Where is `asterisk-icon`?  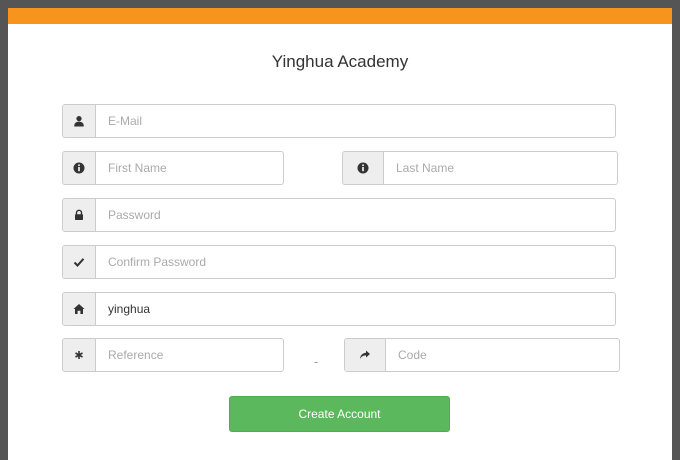 asterisk-icon is located at coordinates (79, 355).